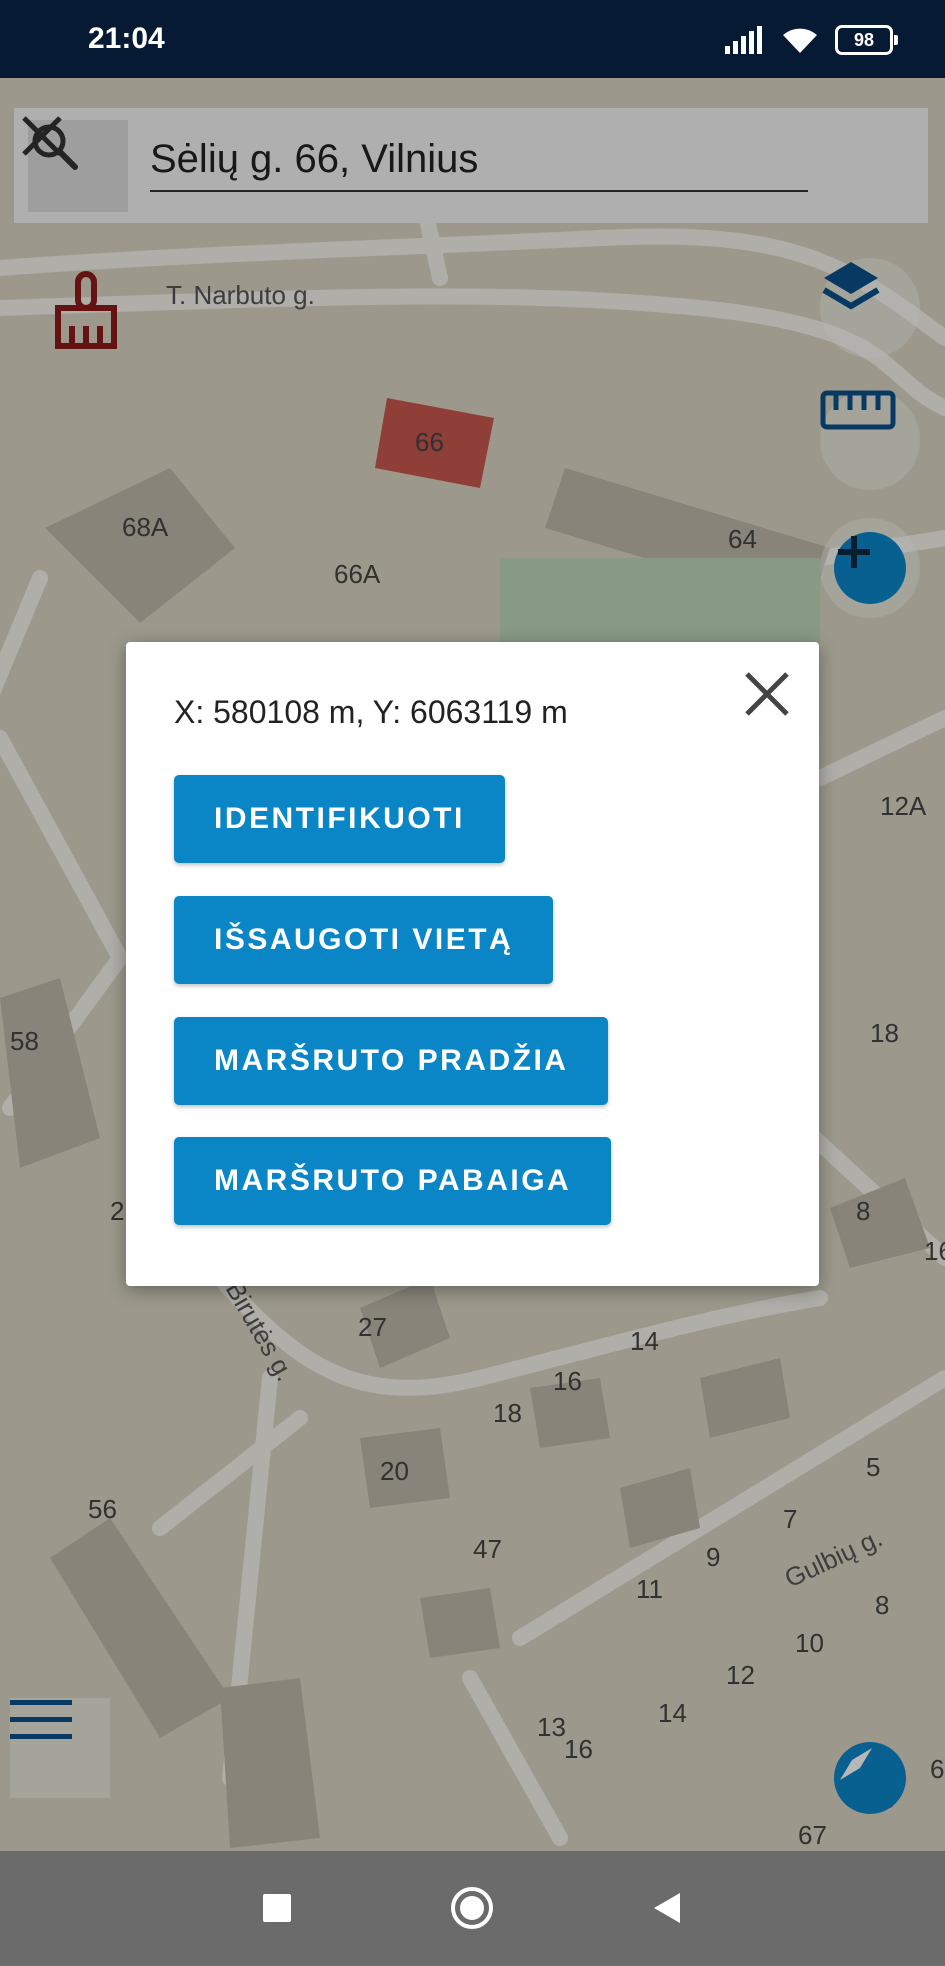  I want to click on square-icon, so click(277, 1908).